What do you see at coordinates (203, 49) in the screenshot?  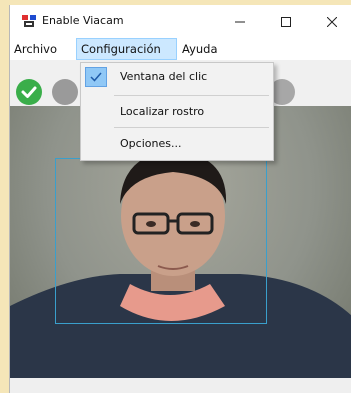 I see `menu-ayuda: Ayuda` at bounding box center [203, 49].